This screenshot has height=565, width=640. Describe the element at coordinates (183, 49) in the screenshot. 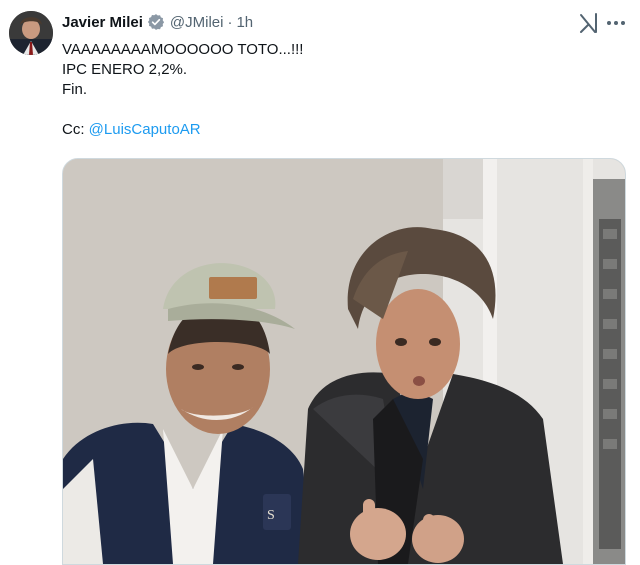

I see `tweet-line-1: VAAAAAAAAMOOOOOO TOTO...!!!` at that location.